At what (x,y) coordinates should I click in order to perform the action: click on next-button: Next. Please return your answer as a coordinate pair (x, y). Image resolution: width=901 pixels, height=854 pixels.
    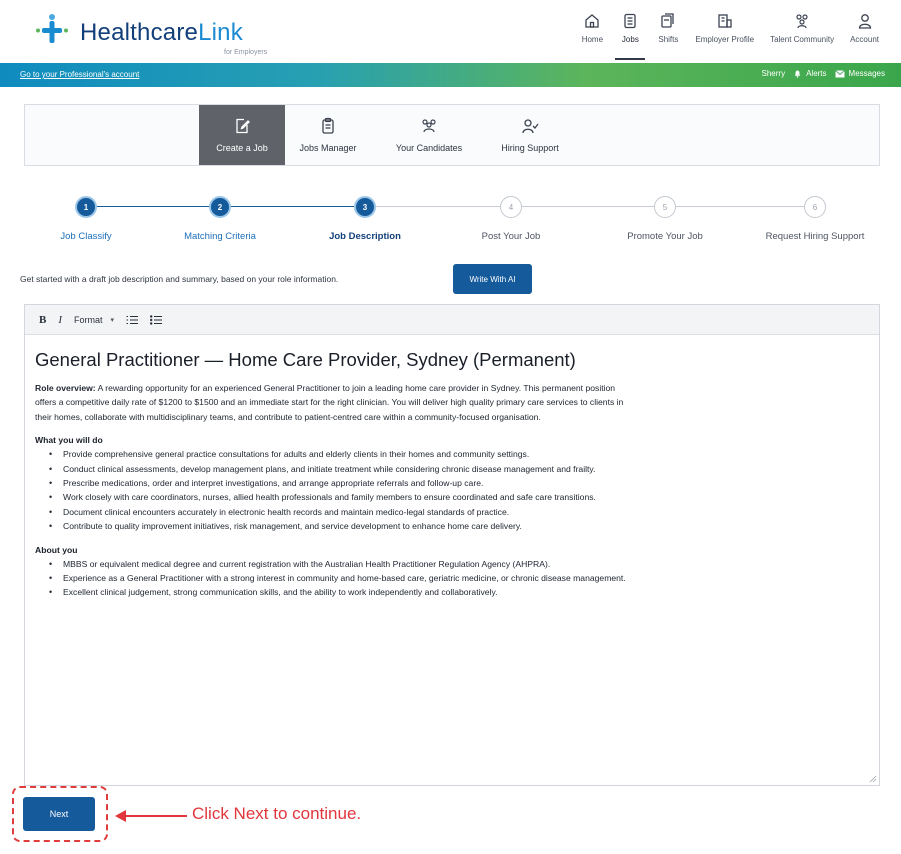
    Looking at the image, I should click on (59, 814).